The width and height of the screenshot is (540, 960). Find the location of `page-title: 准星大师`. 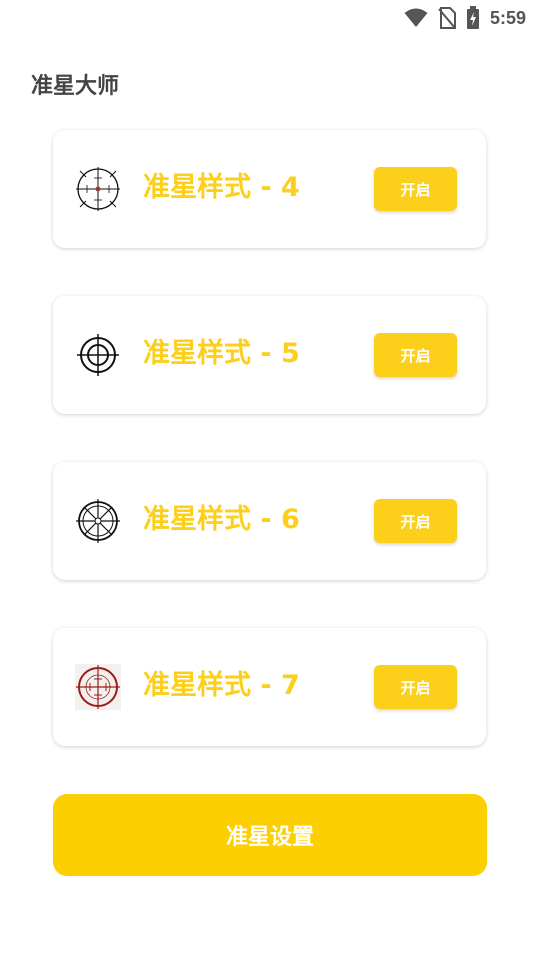

page-title: 准星大师 is located at coordinates (75, 86).